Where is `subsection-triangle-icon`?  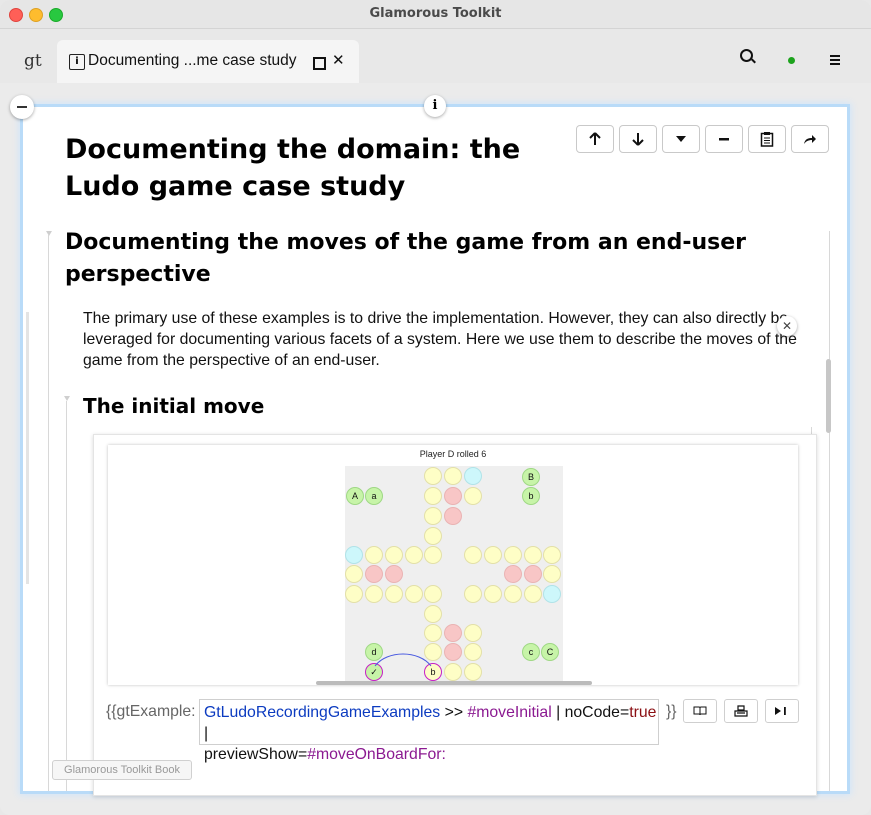 subsection-triangle-icon is located at coordinates (67, 398).